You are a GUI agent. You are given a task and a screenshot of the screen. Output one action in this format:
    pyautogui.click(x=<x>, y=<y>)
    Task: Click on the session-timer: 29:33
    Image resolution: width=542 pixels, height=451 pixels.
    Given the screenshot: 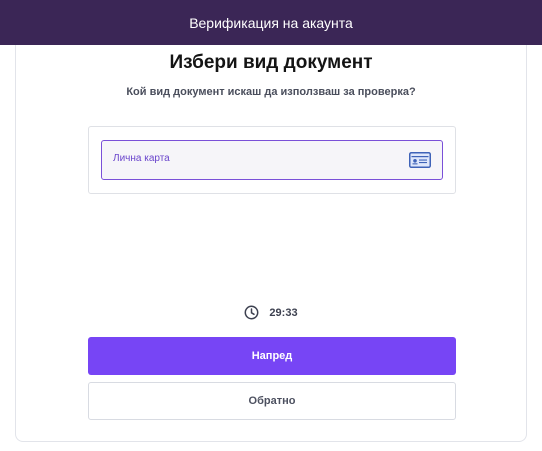 What is the action you would take?
    pyautogui.click(x=271, y=312)
    